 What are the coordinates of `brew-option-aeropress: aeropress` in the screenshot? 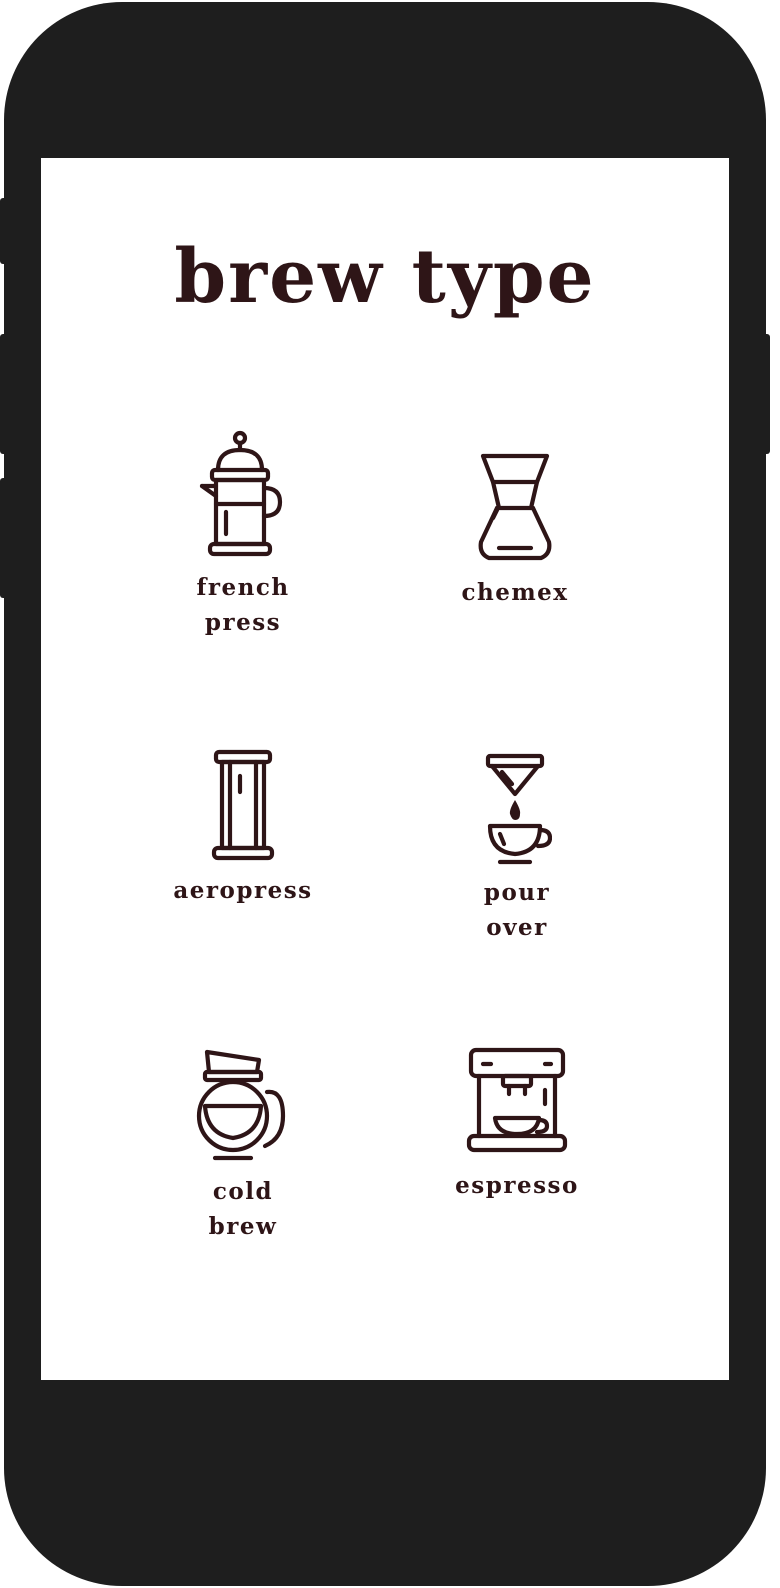 It's located at (243, 828).